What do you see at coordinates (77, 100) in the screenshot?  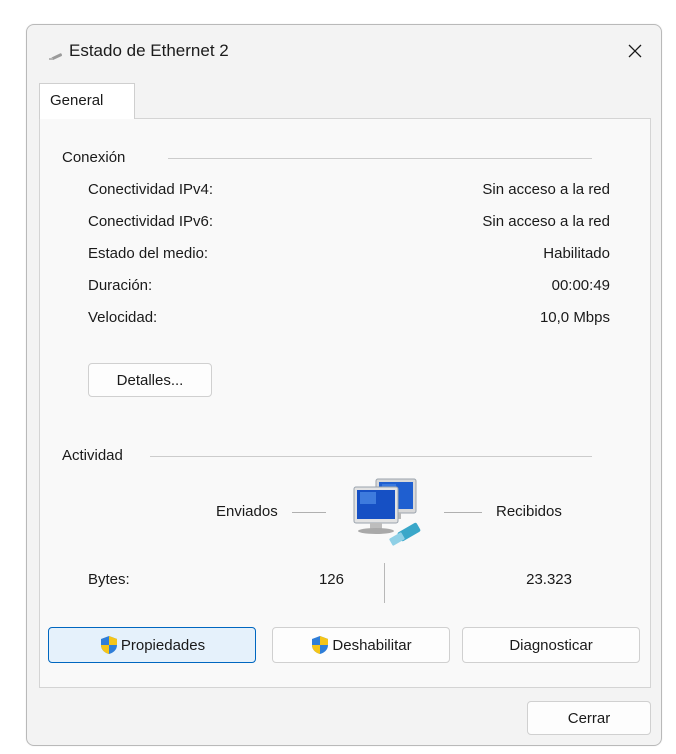 I see `tab-general-label: General` at bounding box center [77, 100].